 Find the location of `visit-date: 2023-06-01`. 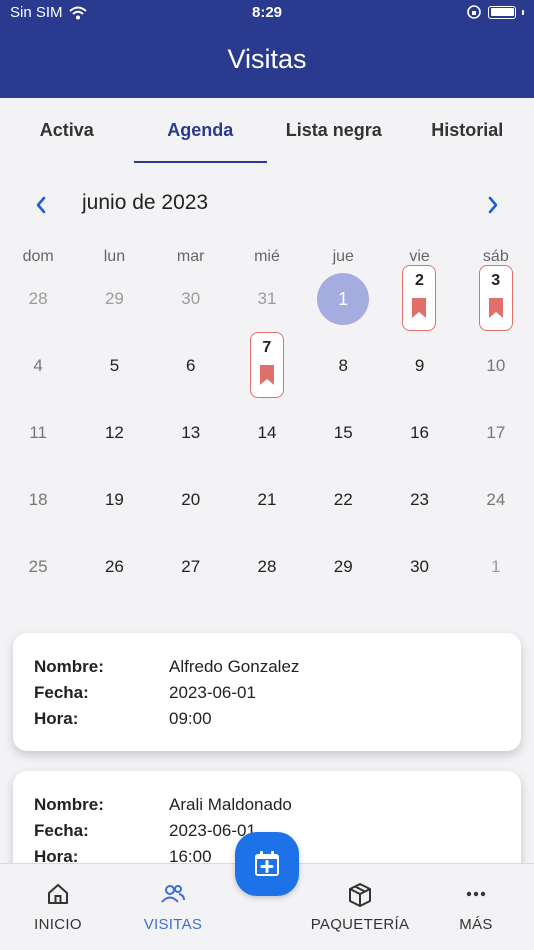

visit-date: 2023-06-01 is located at coordinates (212, 692).